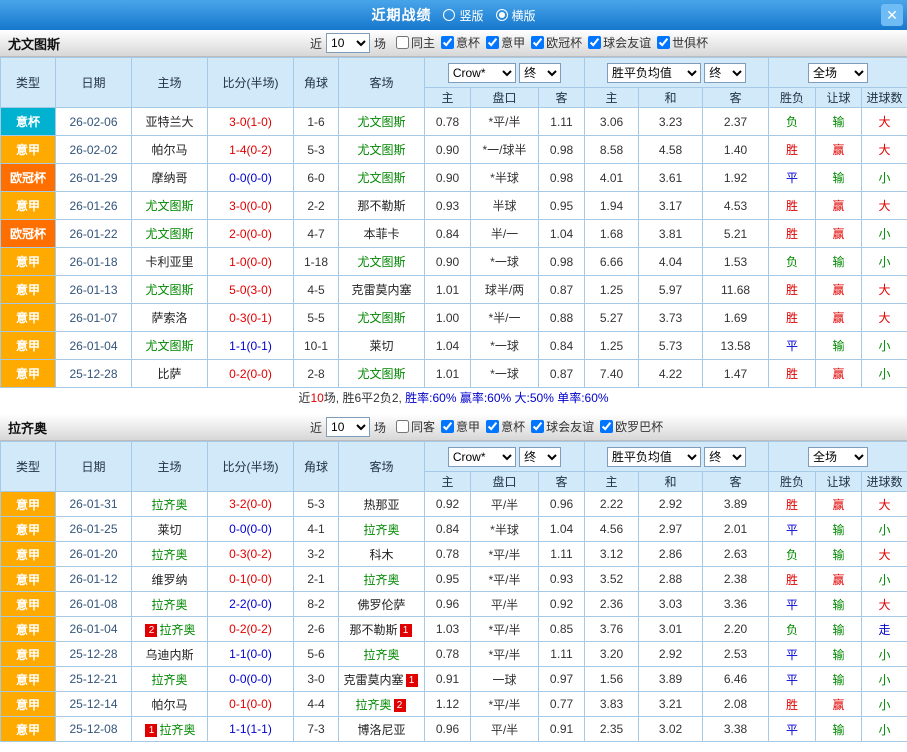  What do you see at coordinates (671, 529) in the screenshot?
I see `mean-draw: 2.97` at bounding box center [671, 529].